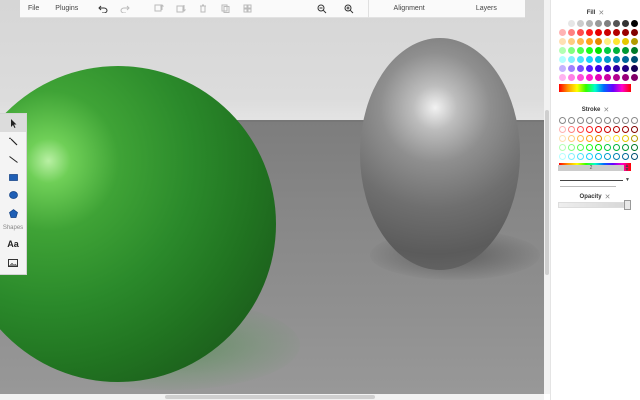  Describe the element at coordinates (591, 205) in the screenshot. I see `opacity-slider` at that location.